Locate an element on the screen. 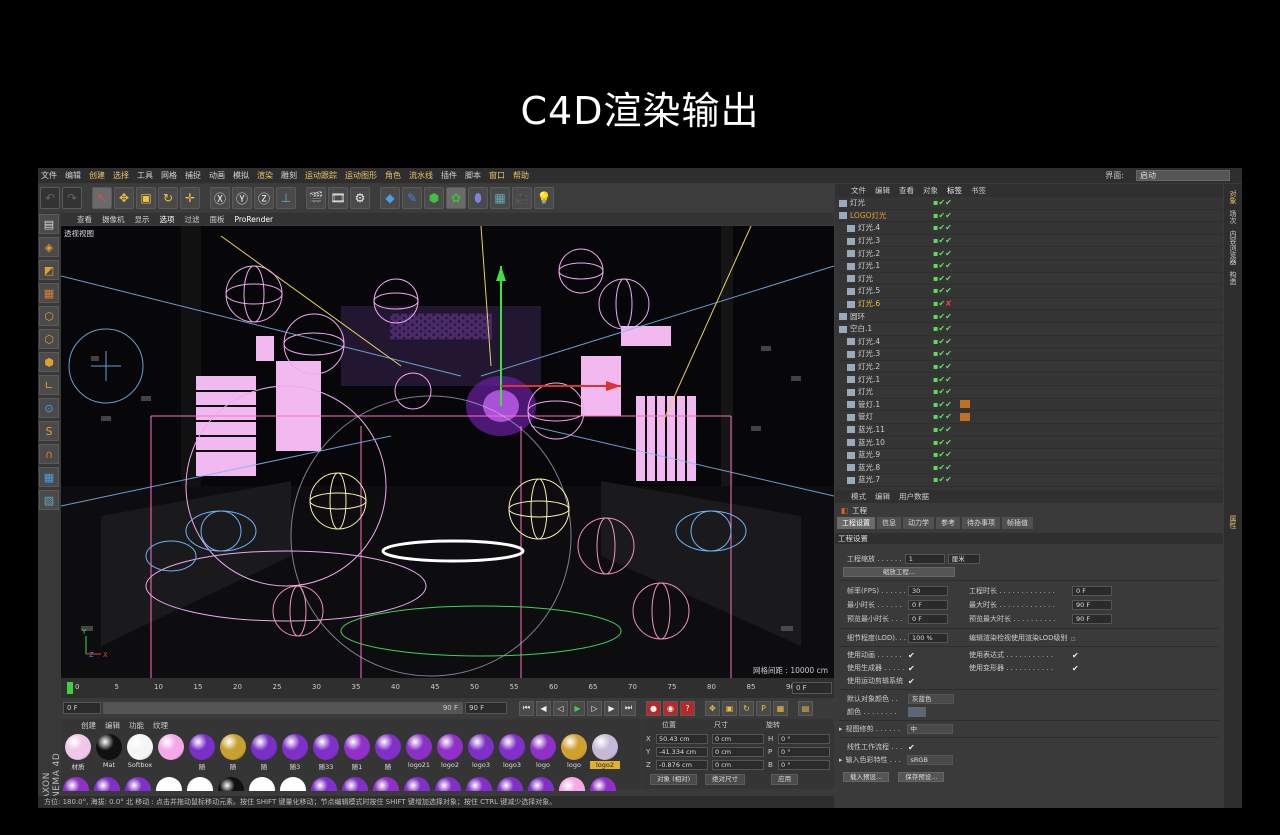  model-mode-icon: ◈ is located at coordinates (49, 247).